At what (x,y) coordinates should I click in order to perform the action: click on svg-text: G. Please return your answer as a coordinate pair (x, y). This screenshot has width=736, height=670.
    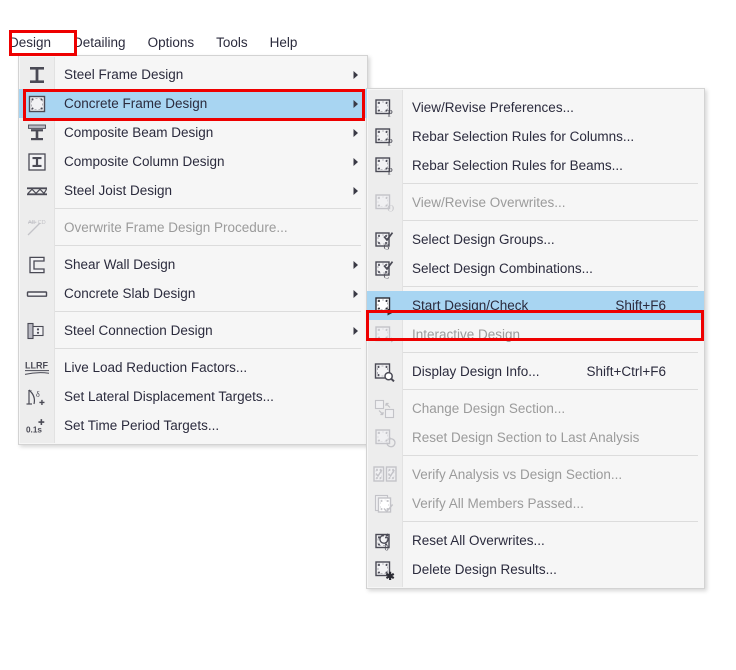
    Looking at the image, I should click on (386, 245).